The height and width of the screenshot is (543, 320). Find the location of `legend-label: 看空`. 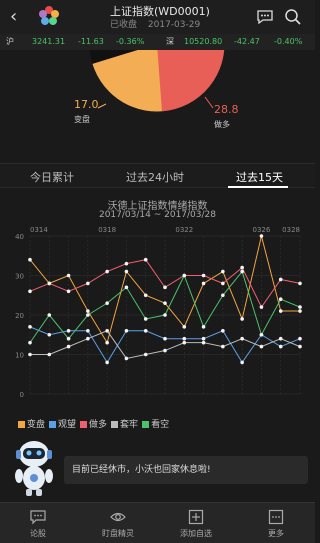

legend-label: 看空 is located at coordinates (160, 425).